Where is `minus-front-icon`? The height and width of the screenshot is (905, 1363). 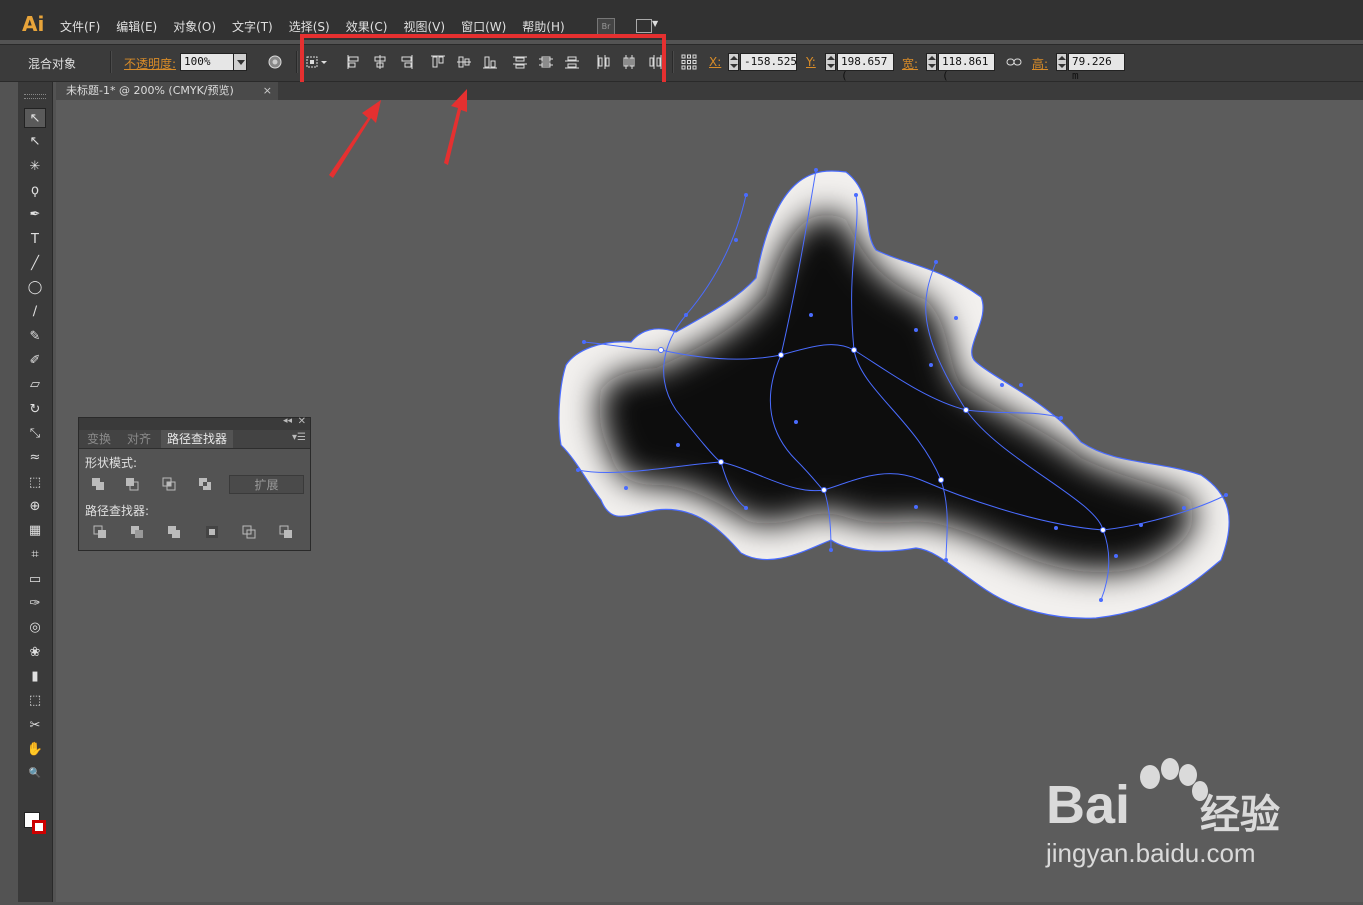
minus-front-icon is located at coordinates (132, 484).